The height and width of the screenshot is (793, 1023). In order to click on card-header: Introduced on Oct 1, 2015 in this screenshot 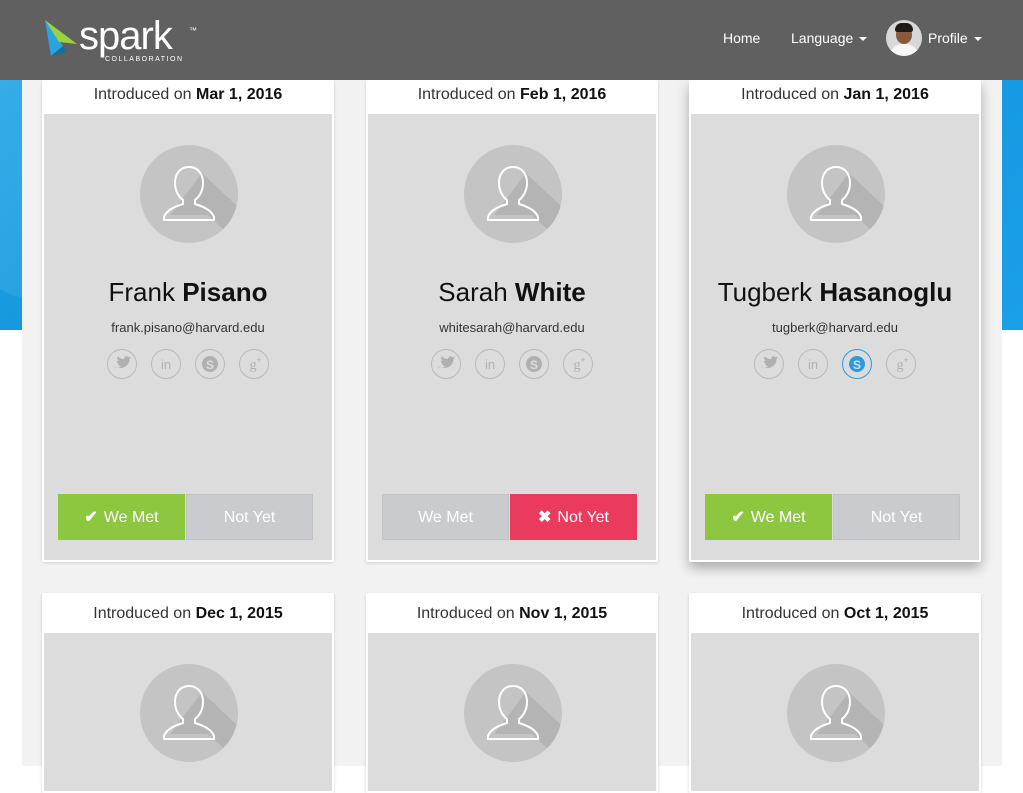, I will do `click(835, 613)`.